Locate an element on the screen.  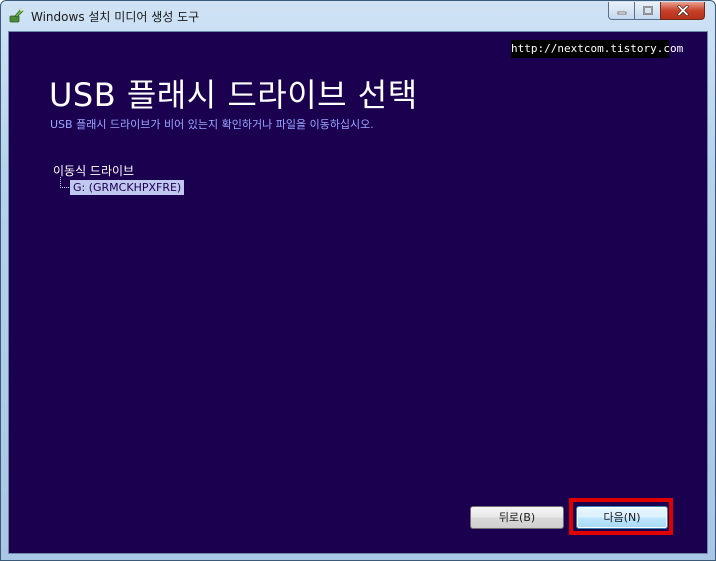
maximize-button is located at coordinates (647, 11).